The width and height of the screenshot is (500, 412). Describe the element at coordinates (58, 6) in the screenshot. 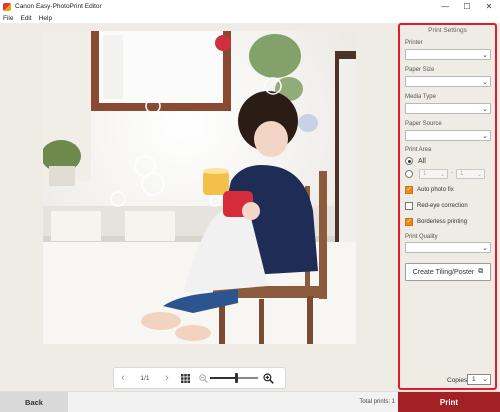

I see `window-title: Canon Easy-PhotoPrint Editor` at that location.